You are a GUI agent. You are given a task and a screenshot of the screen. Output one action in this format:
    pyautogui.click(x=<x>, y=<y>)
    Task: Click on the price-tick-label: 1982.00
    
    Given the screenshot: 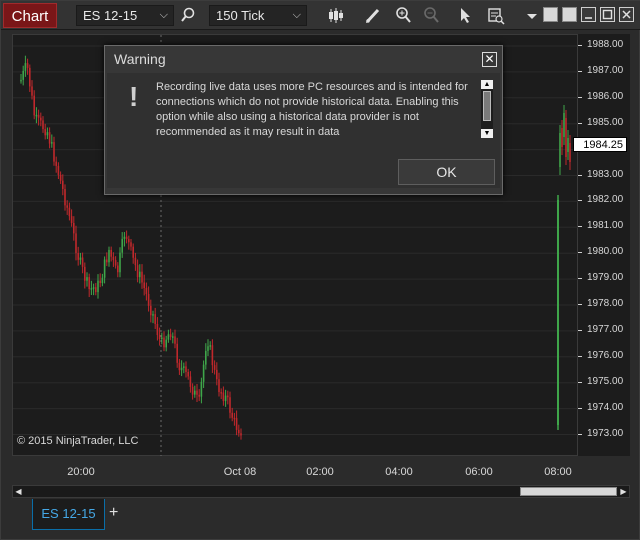 What is the action you would take?
    pyautogui.click(x=605, y=200)
    